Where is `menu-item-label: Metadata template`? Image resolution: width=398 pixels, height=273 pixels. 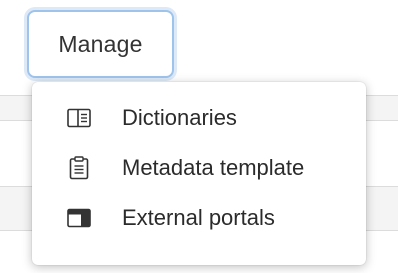
menu-item-label: Metadata template is located at coordinates (213, 167).